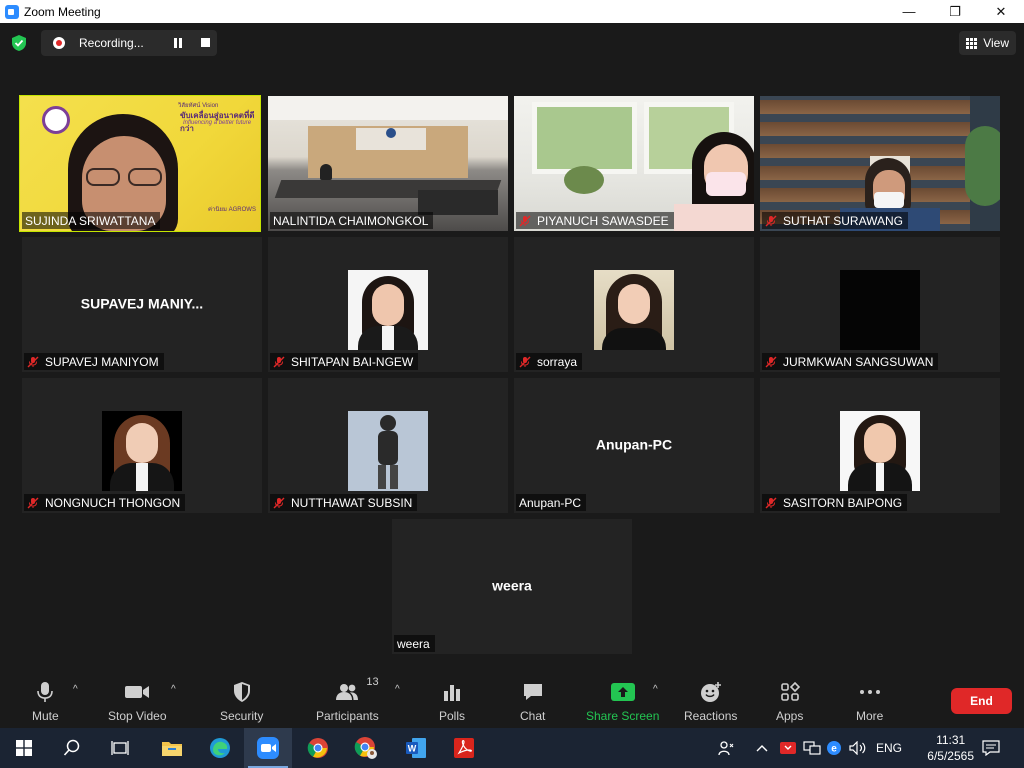 The width and height of the screenshot is (1024, 768). Describe the element at coordinates (372, 682) in the screenshot. I see `participants-count-badge: 13` at that location.